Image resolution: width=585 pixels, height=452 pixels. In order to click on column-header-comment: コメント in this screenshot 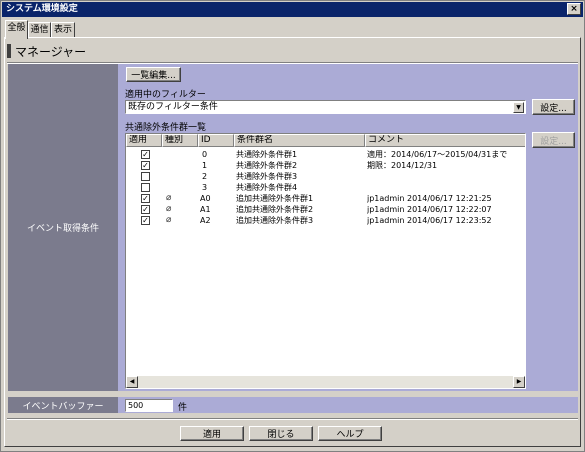, I will do `click(445, 140)`.